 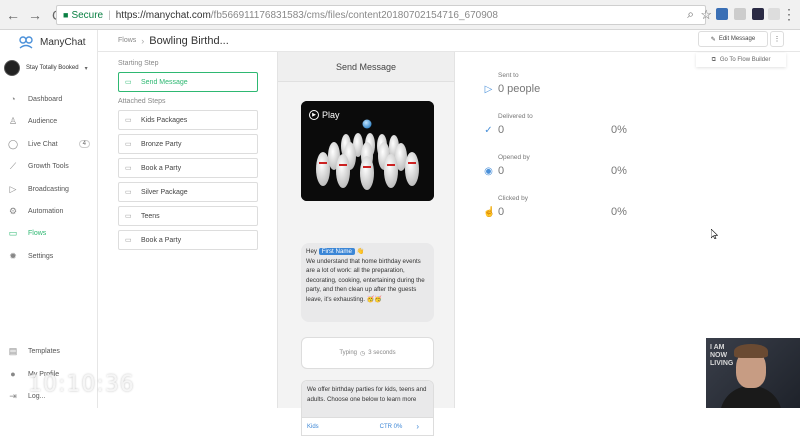 What do you see at coordinates (45, 99) in the screenshot?
I see `sidebar-item-label: Dashboard` at bounding box center [45, 99].